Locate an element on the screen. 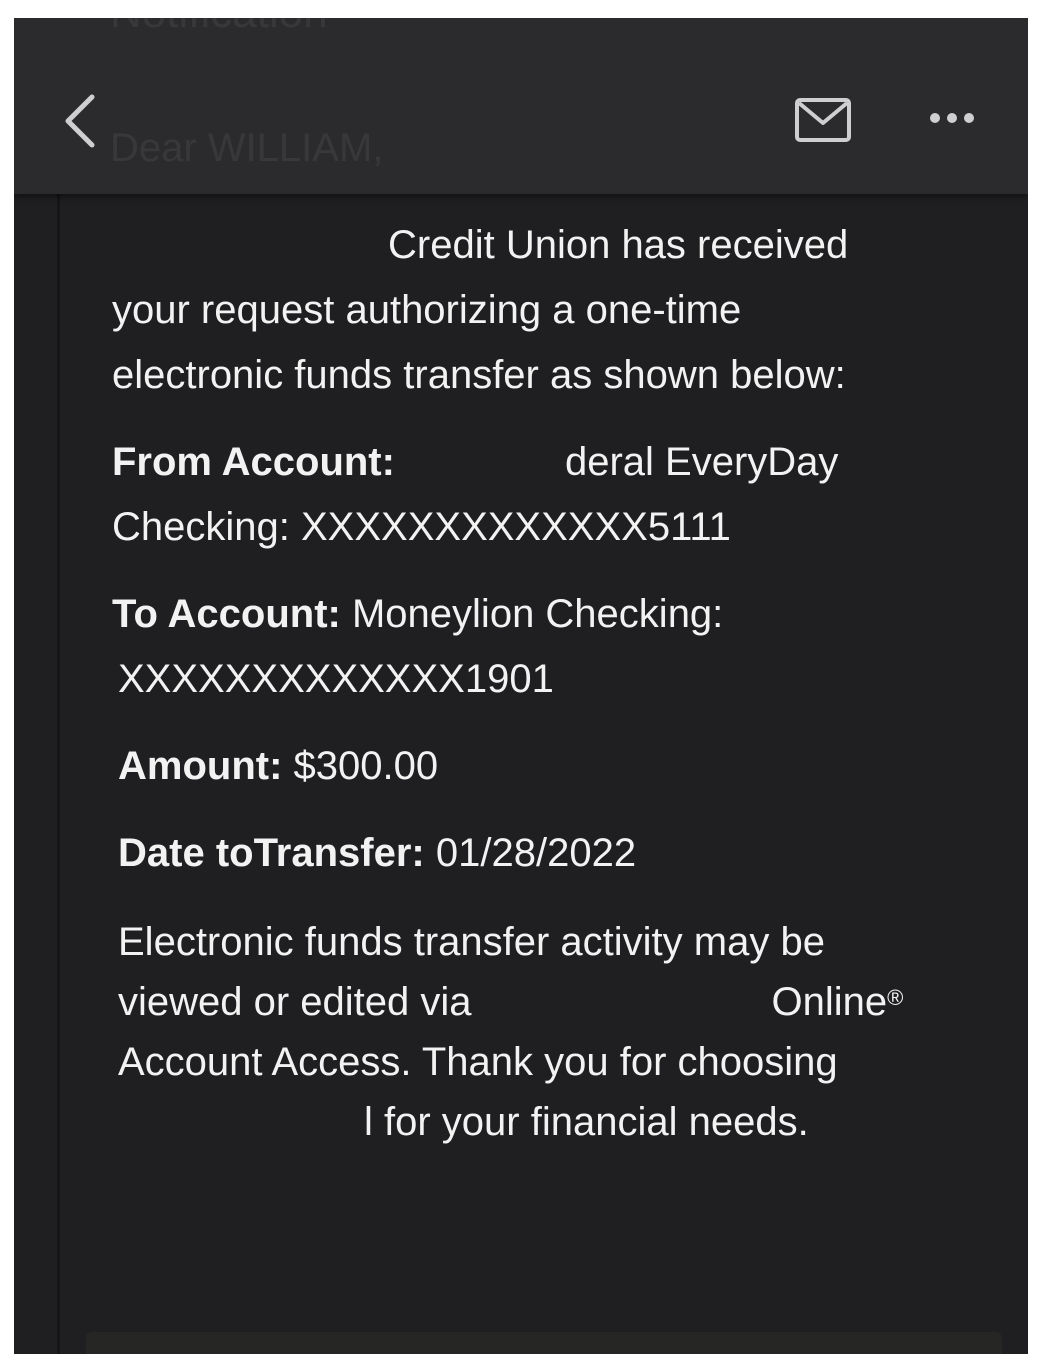 The height and width of the screenshot is (1364, 1053). mail-button is located at coordinates (823, 120).